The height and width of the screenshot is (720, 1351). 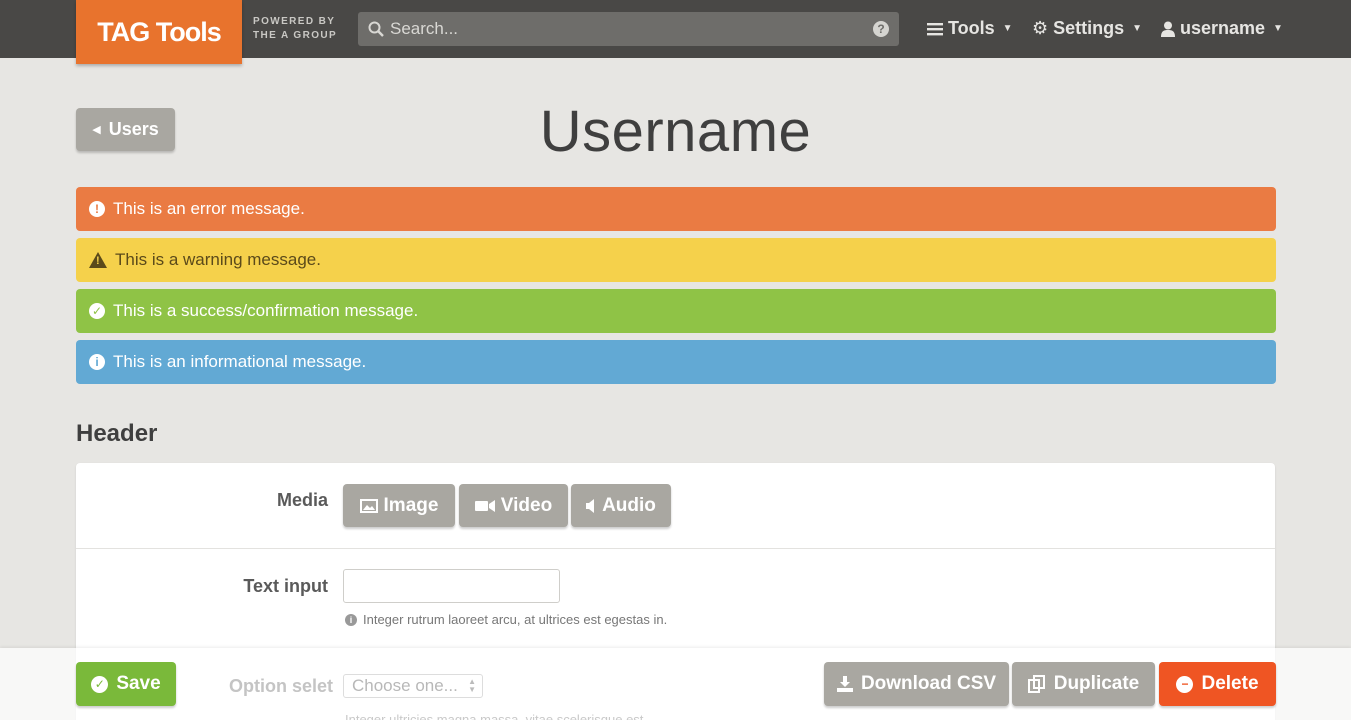 I want to click on page-title: Username, so click(x=675, y=131).